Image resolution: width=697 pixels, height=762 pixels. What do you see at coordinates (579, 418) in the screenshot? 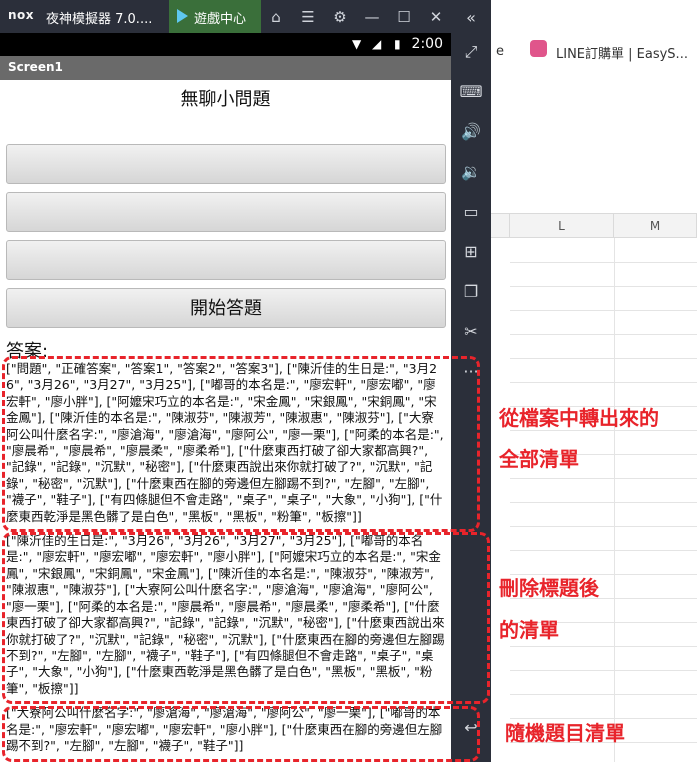
I see `annotation-full-list-1: 從檔案中轉出來的` at bounding box center [579, 418].